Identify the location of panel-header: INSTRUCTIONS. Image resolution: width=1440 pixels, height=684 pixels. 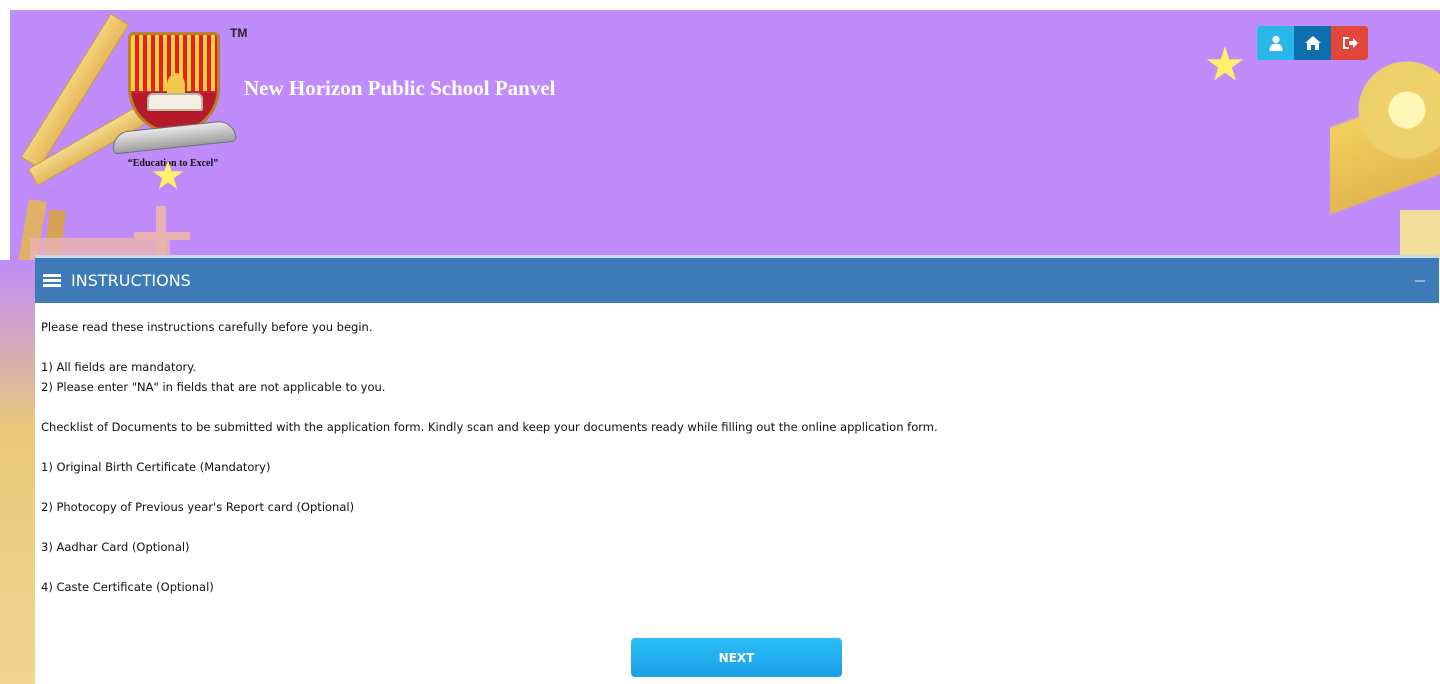
(737, 280).